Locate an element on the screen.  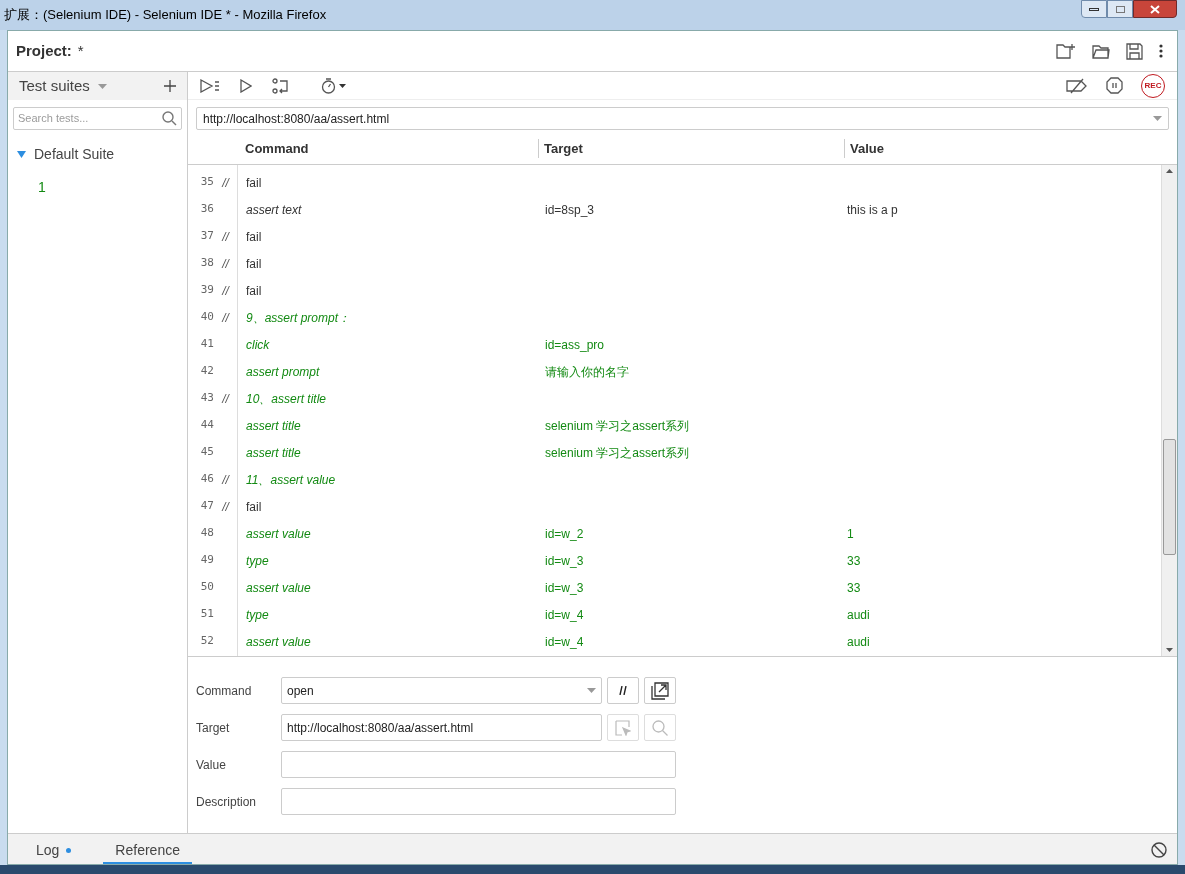
description-field is located at coordinates (478, 801).